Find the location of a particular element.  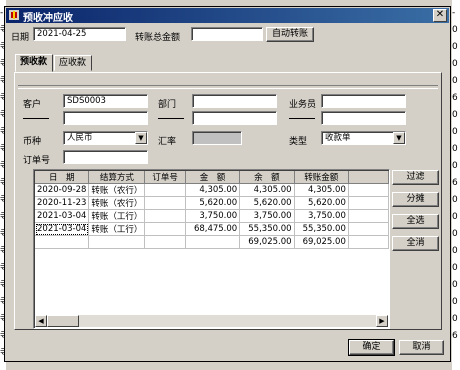

horizontal-scrollbar: ◀ ▶ is located at coordinates (211, 321).